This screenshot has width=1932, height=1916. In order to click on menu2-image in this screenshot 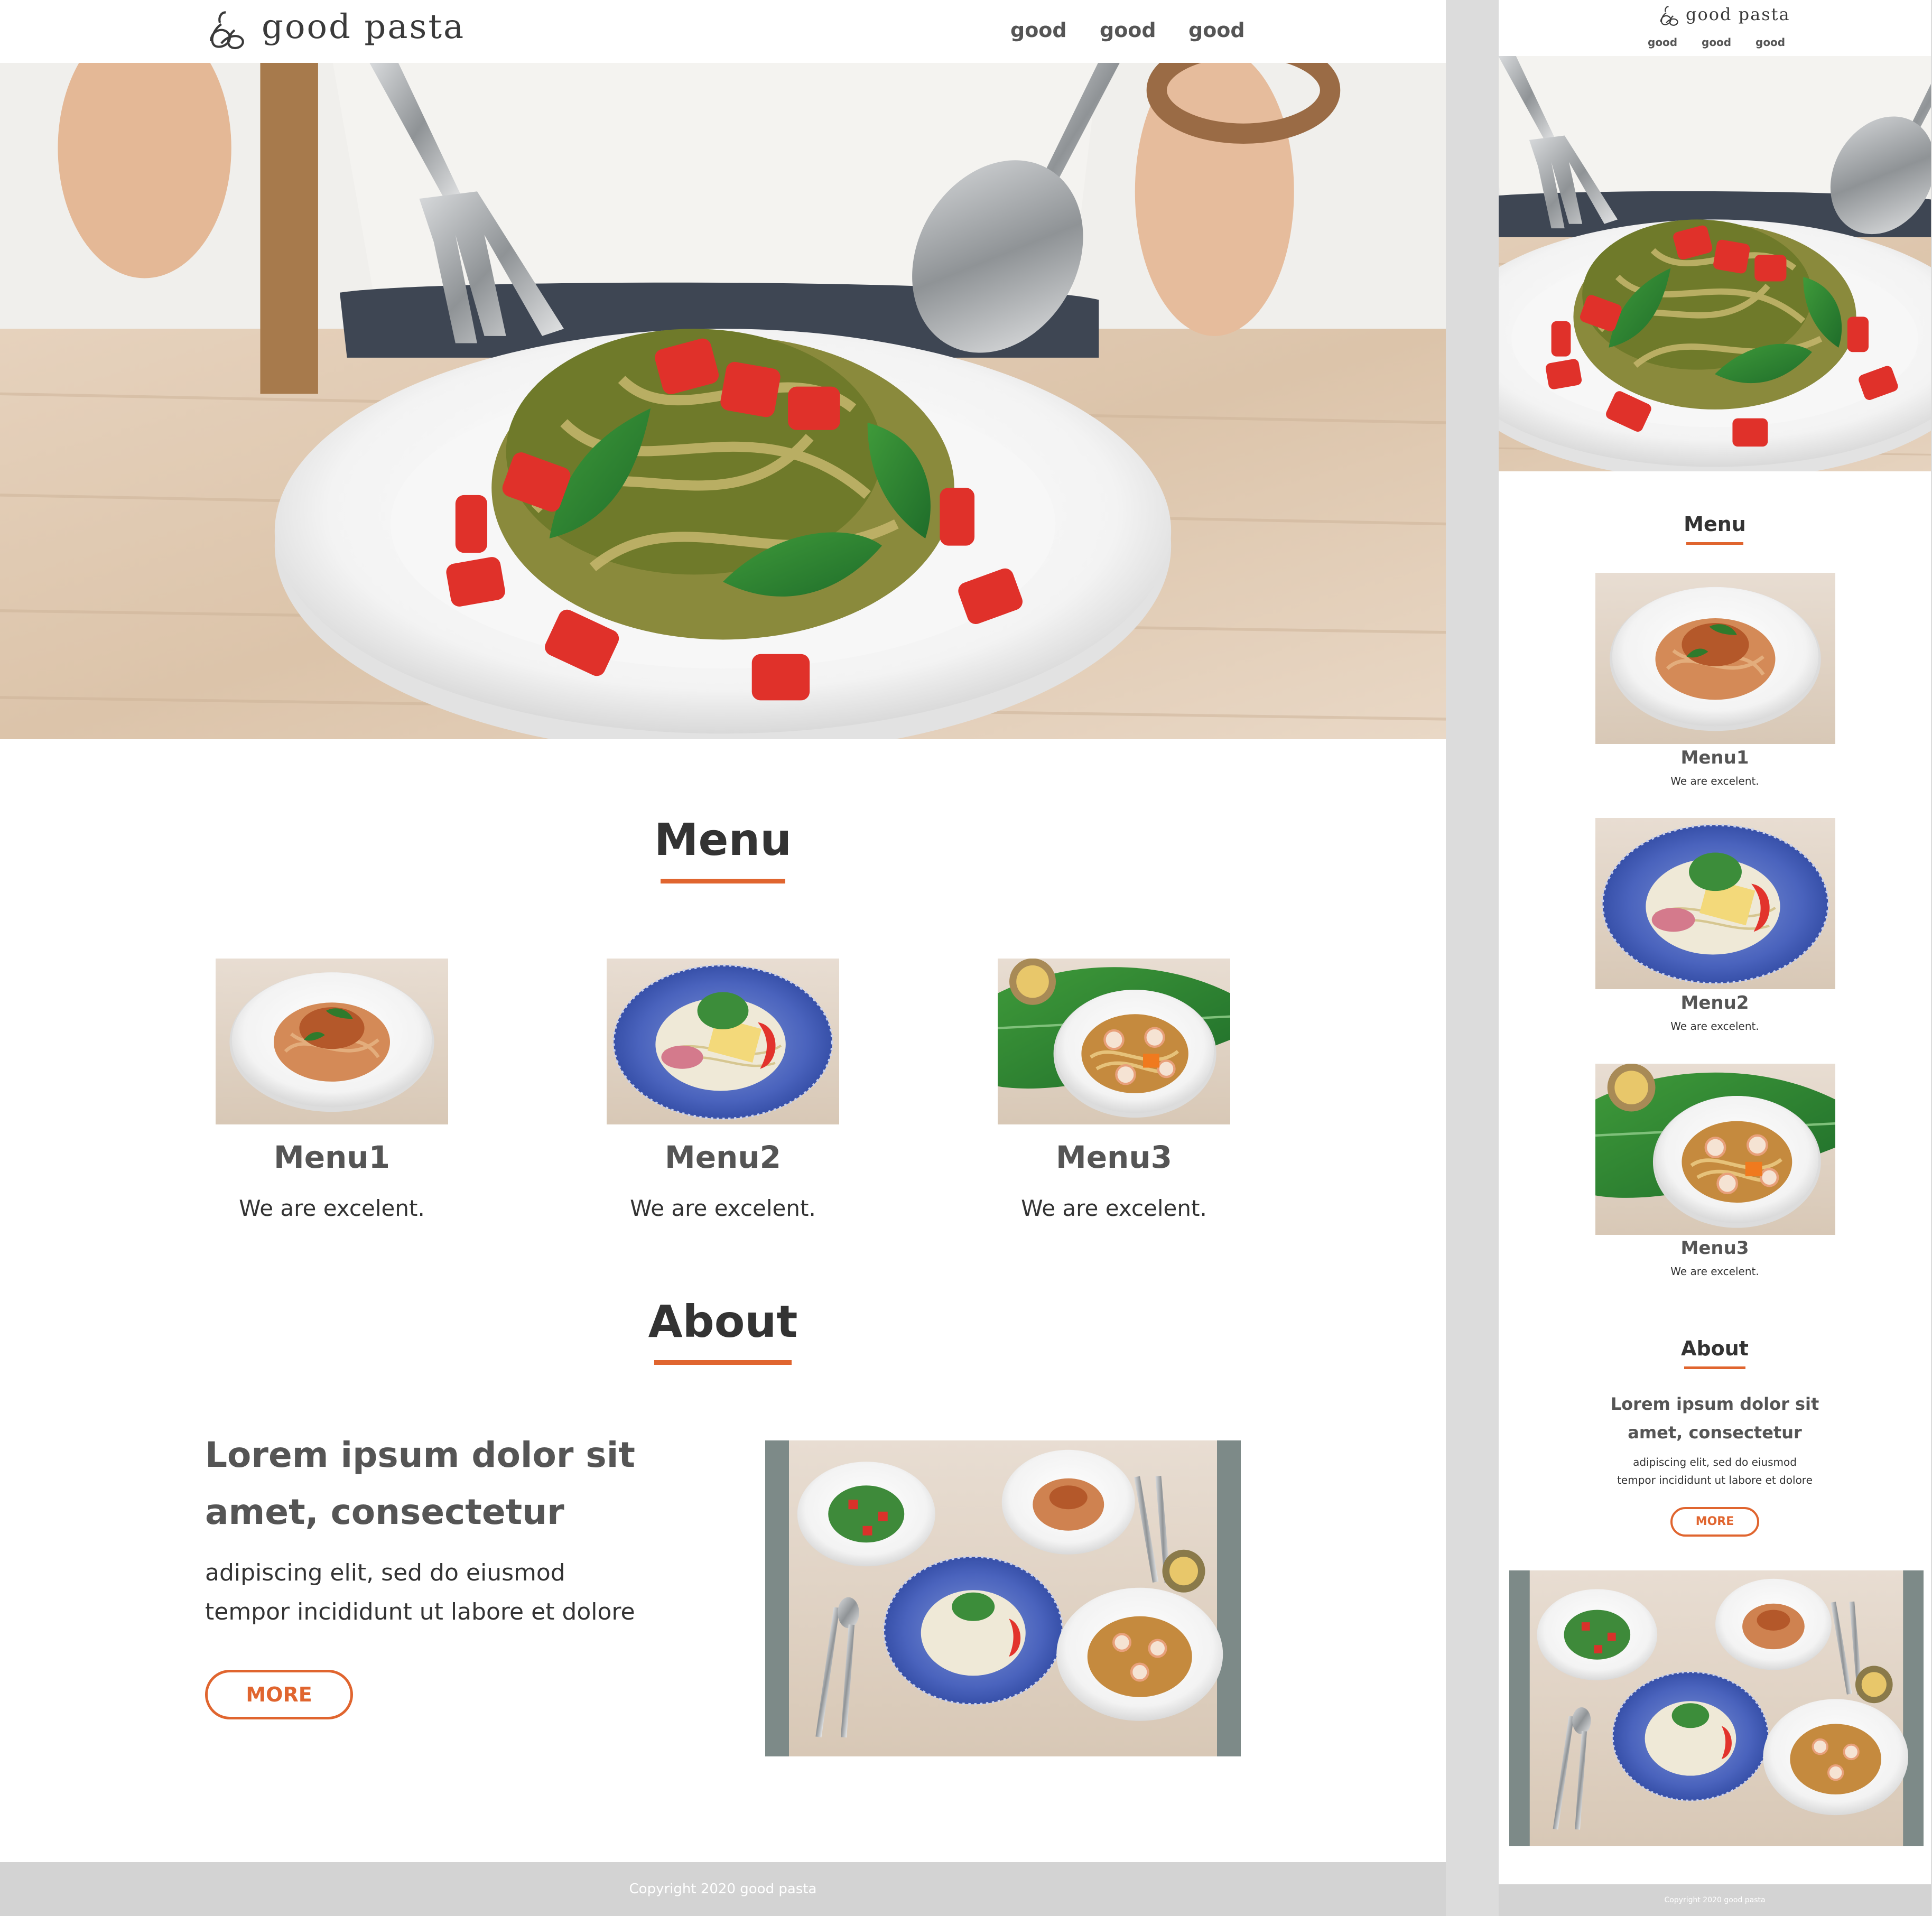, I will do `click(723, 1041)`.